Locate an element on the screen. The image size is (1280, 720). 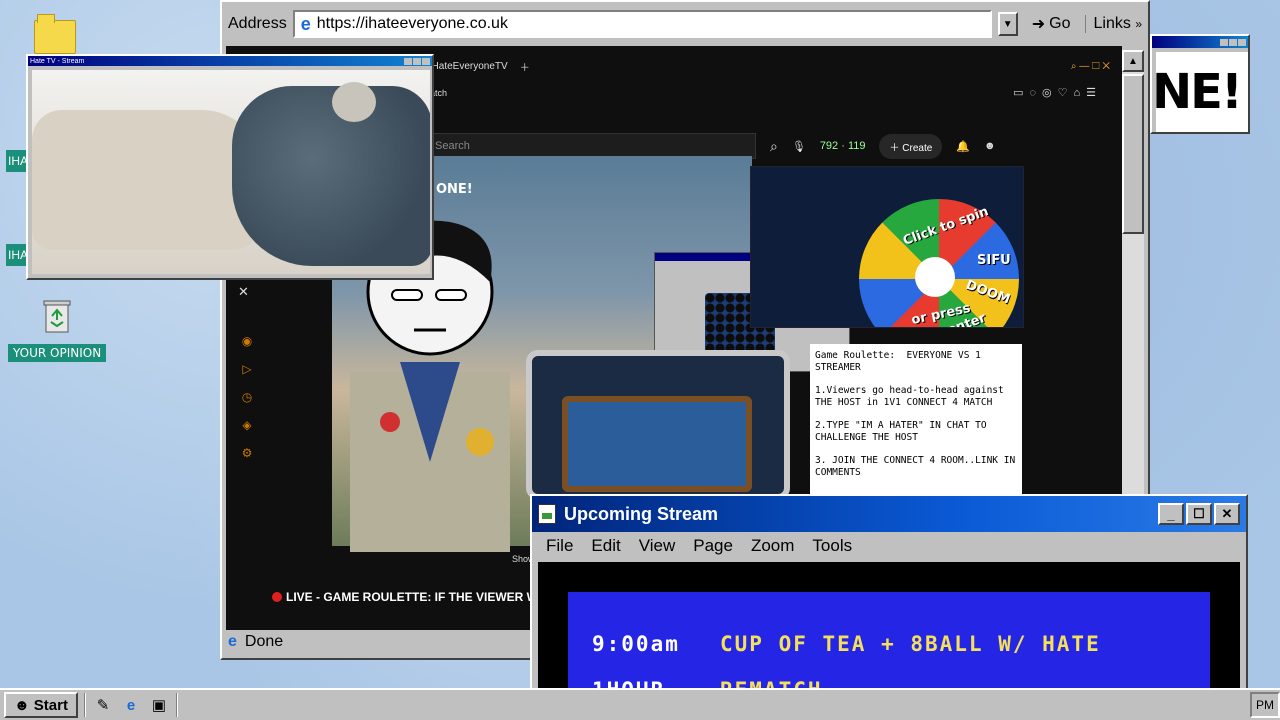
schedule-event: CUP OF TEA + 8BALL W/ HATE is located at coordinates (910, 644).